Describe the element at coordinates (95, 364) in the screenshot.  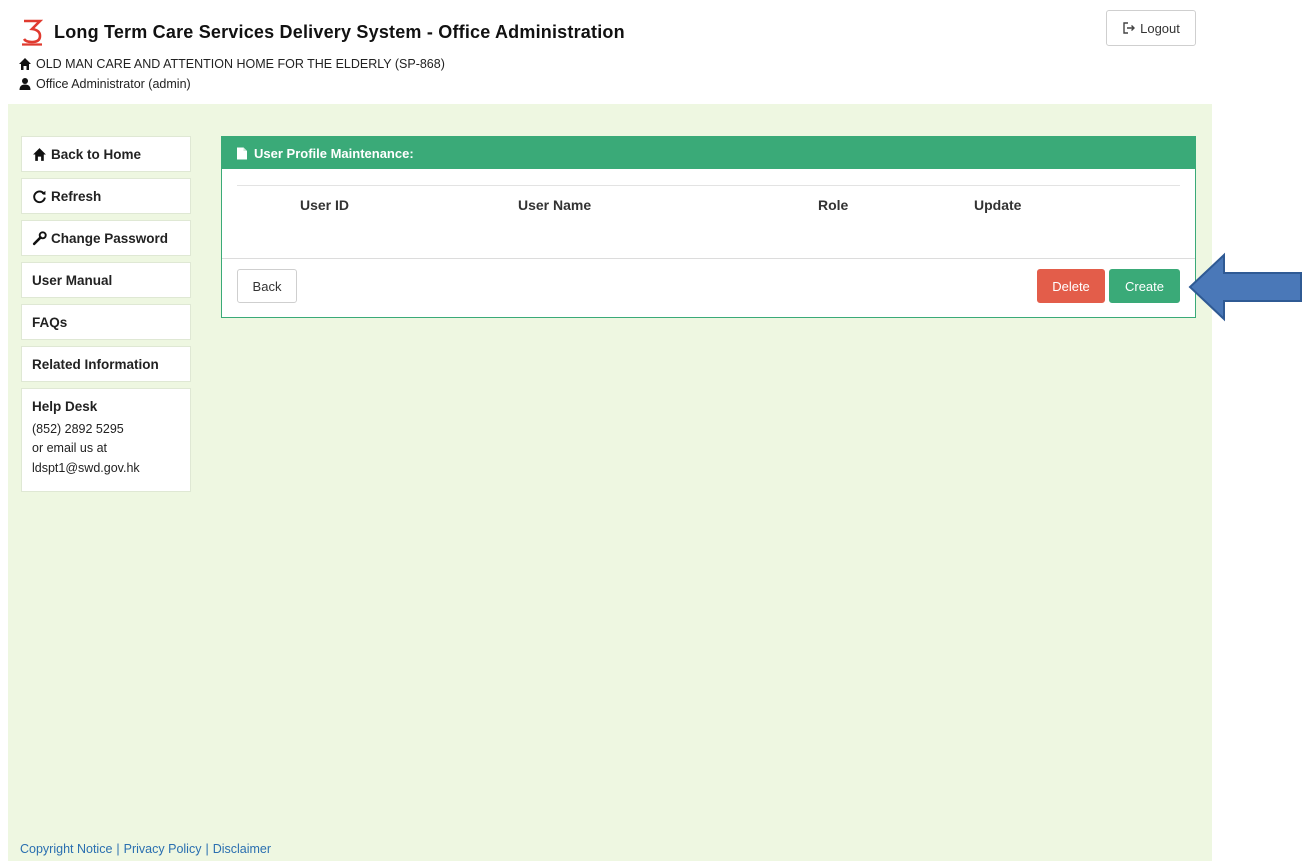
I see `sidebar-item-label: Related Information` at that location.